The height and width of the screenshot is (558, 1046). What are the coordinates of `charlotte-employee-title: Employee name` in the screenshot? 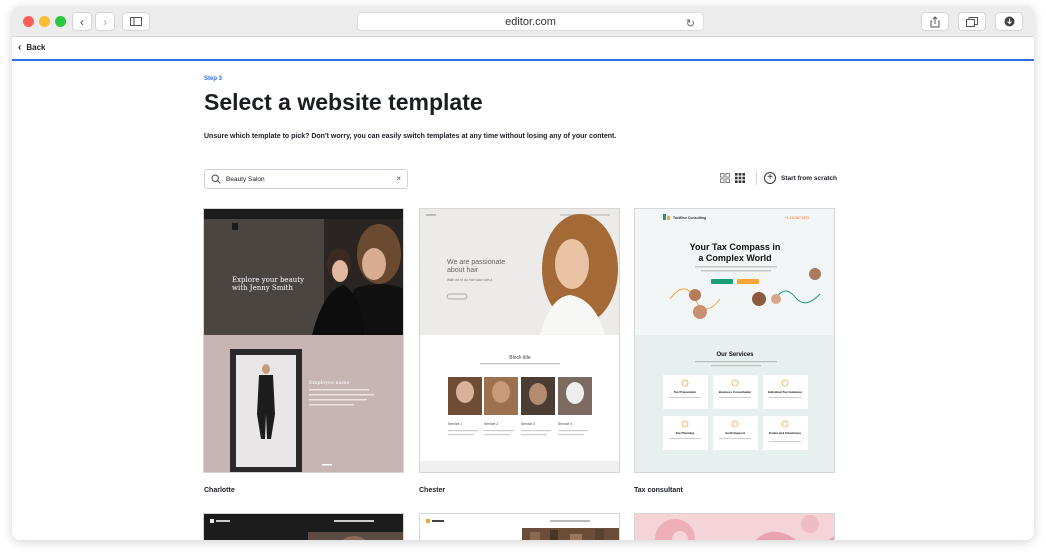 It's located at (329, 383).